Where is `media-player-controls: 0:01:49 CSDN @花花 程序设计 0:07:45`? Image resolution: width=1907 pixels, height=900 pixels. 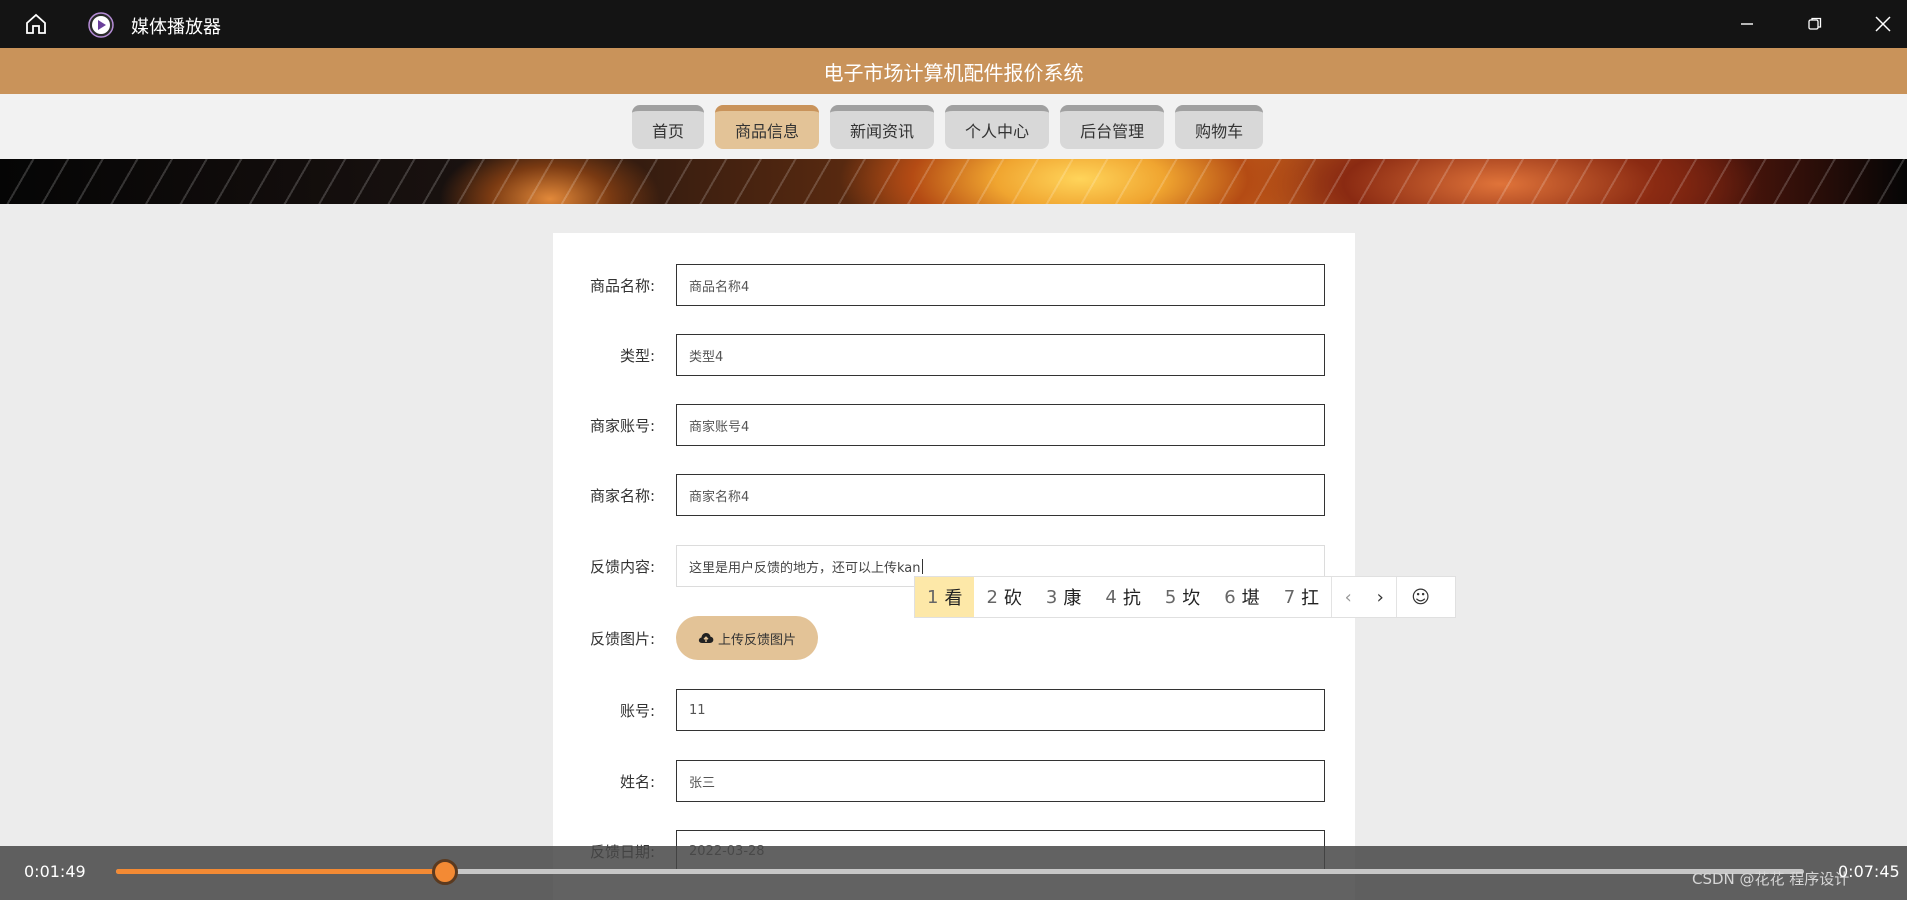
media-player-controls: 0:01:49 CSDN @花花 程序设计 0:07:45 is located at coordinates (953, 873).